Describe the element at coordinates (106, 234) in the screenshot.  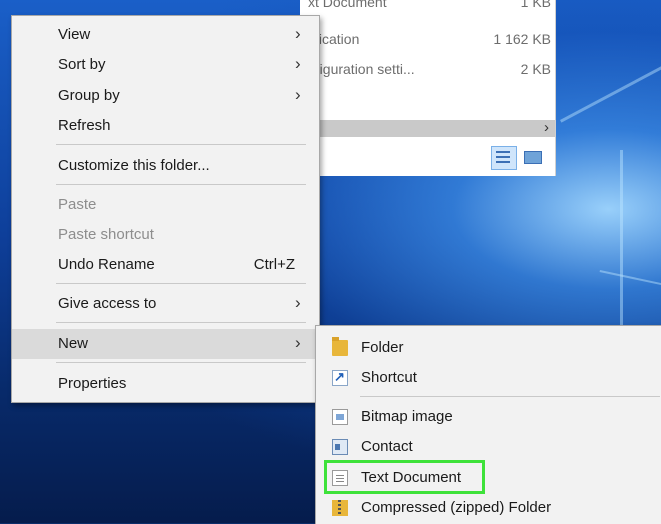
I see `menu-item-paste-shortcut: Paste shortcut` at that location.